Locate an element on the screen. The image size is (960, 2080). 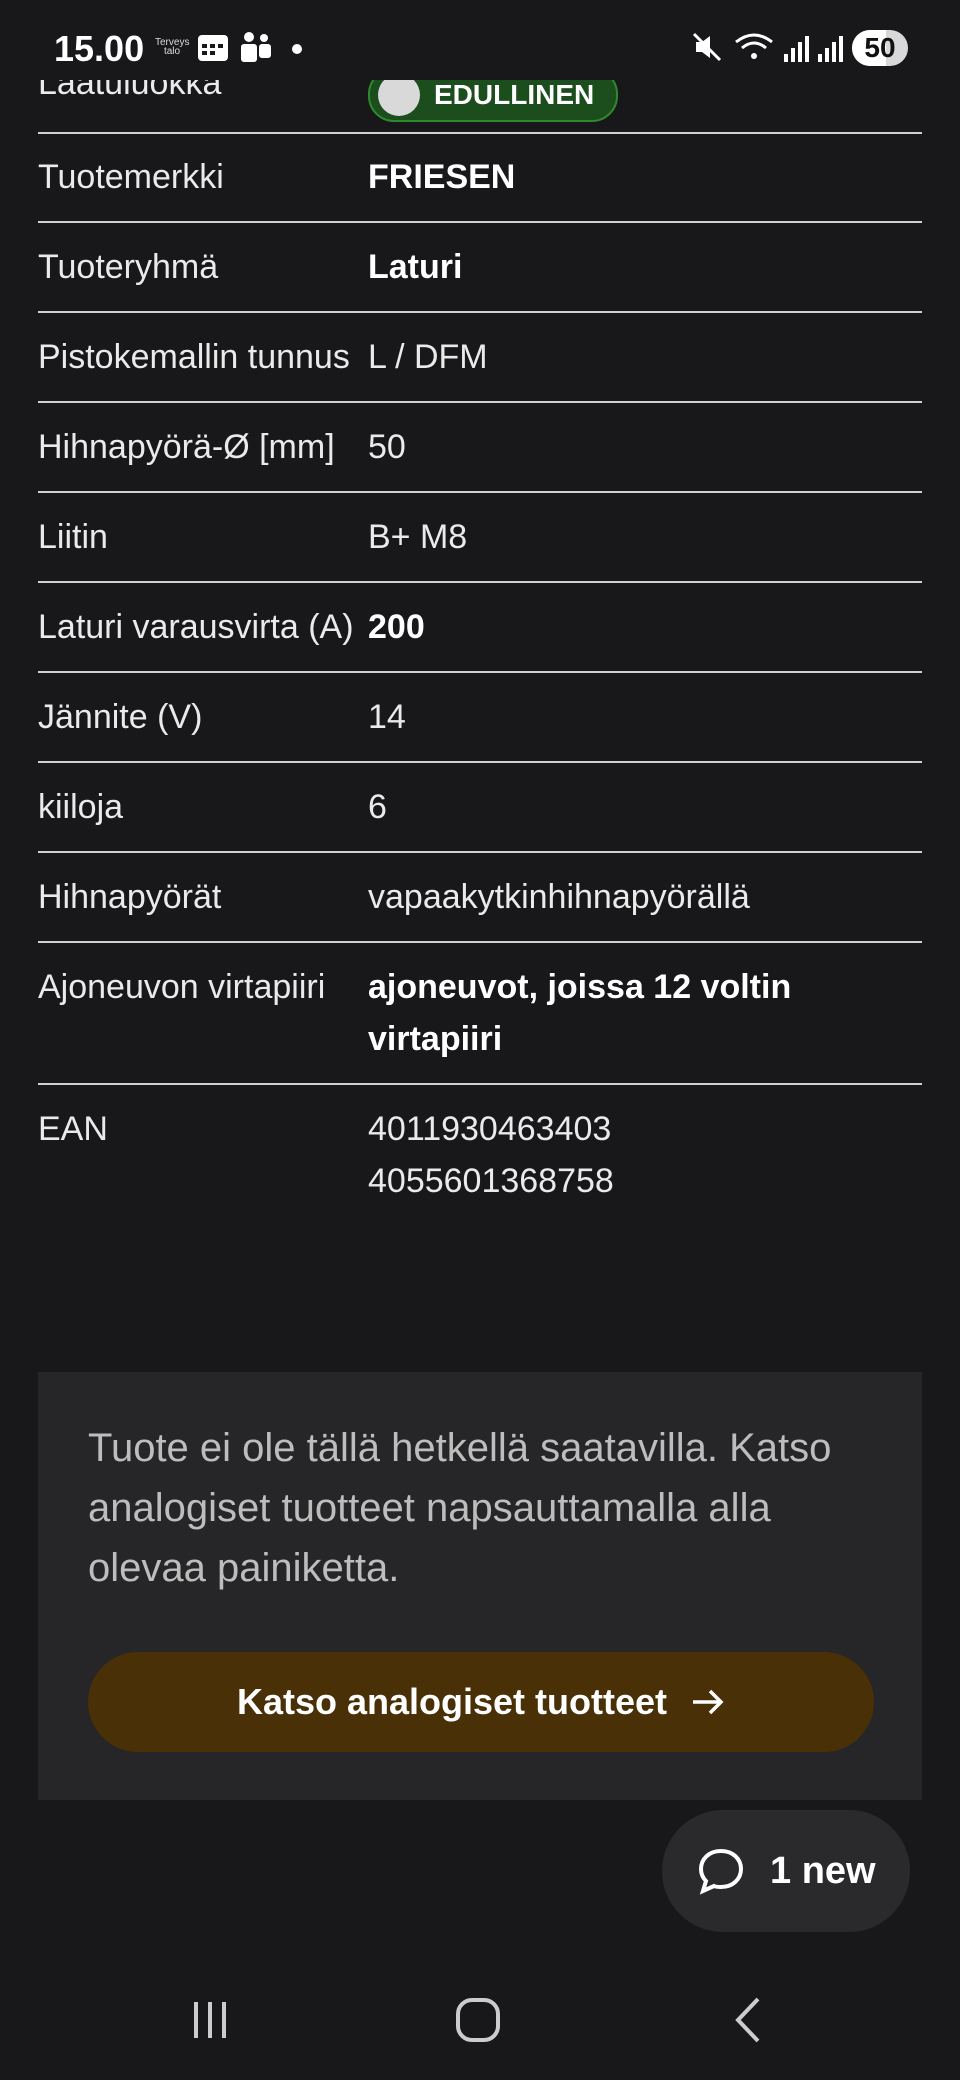
battery-level: 50 is located at coordinates (880, 47).